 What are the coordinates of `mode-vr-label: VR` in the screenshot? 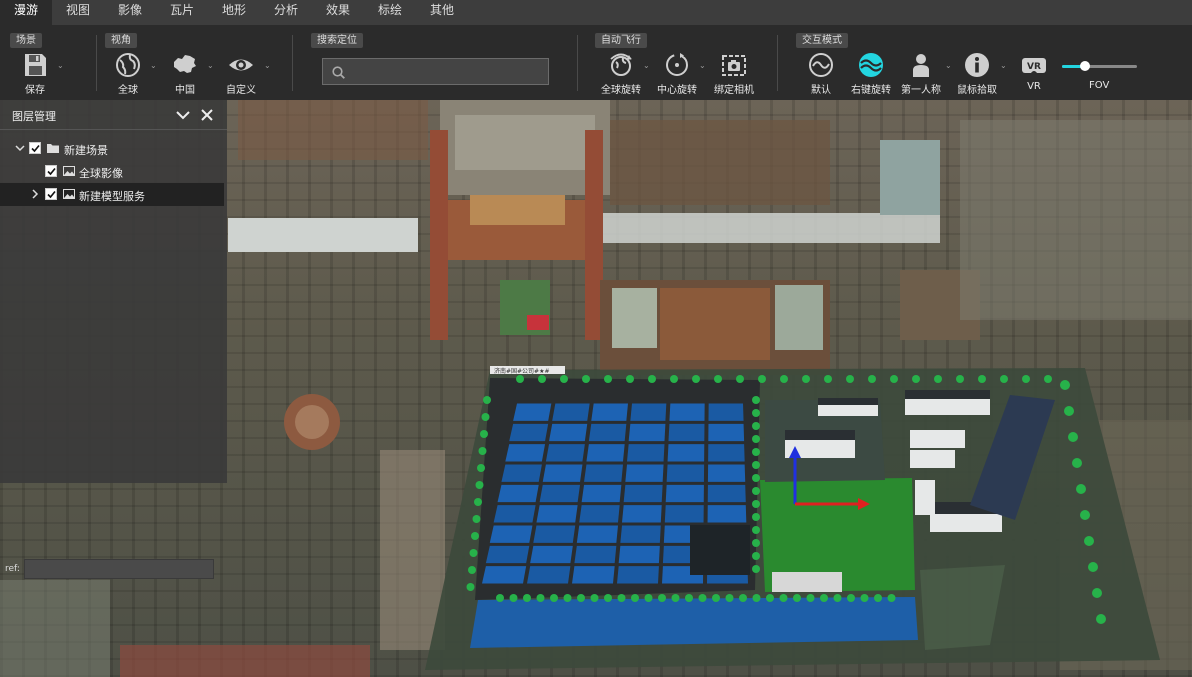 It's located at (1034, 86).